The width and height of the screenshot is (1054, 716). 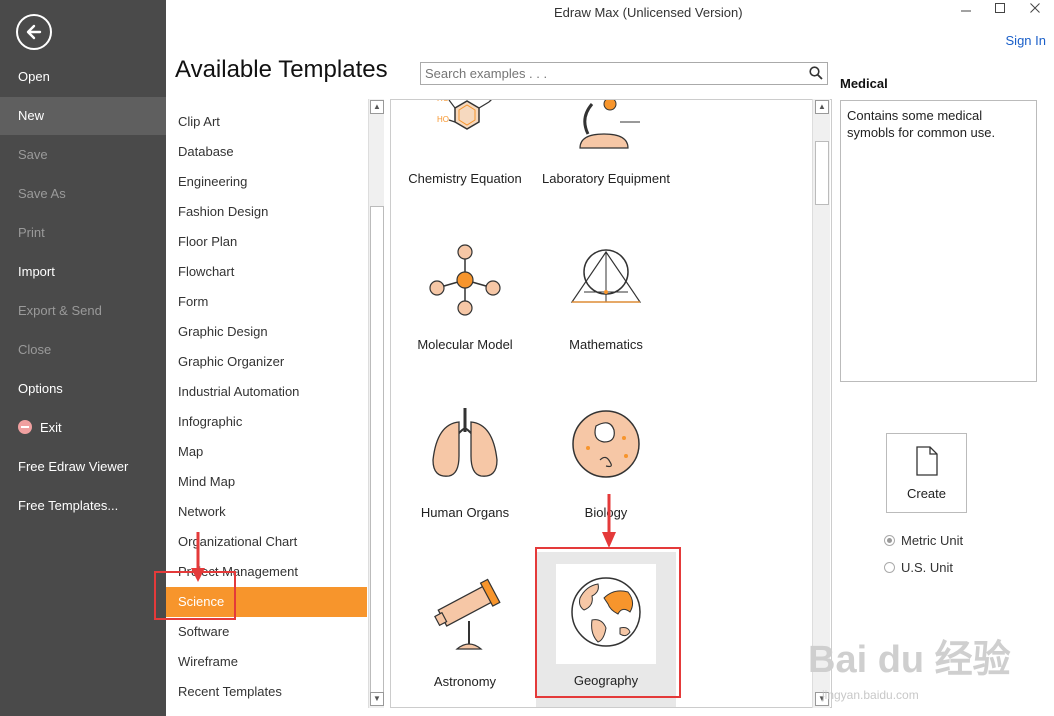 I want to click on menu-save-as: Save As, so click(x=83, y=194).